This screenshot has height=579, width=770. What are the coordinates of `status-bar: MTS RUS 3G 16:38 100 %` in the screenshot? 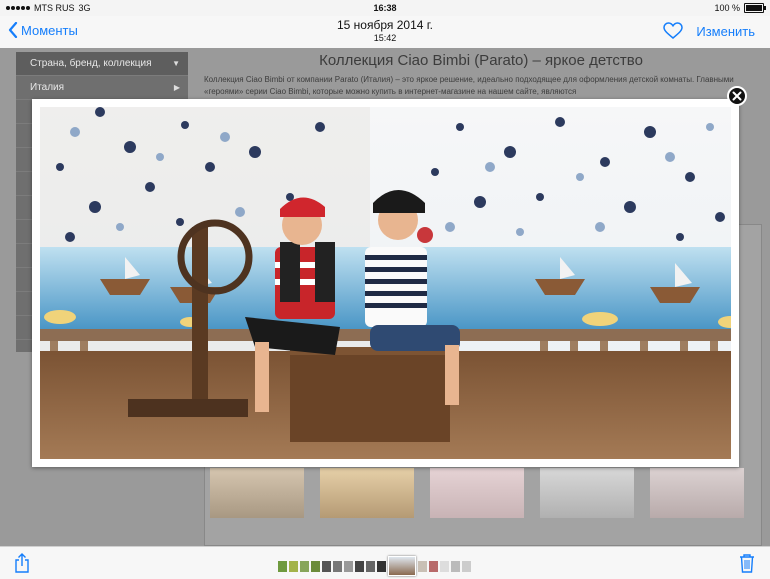 It's located at (385, 8).